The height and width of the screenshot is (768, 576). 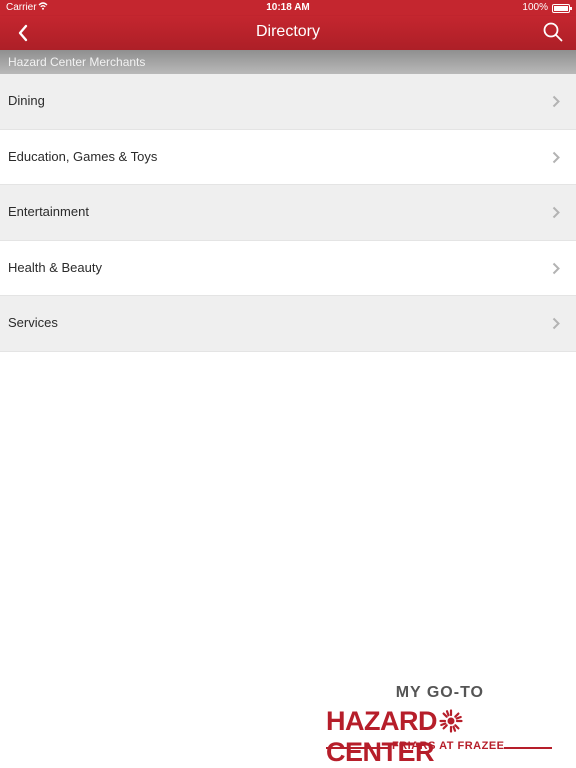 What do you see at coordinates (288, 157) in the screenshot?
I see `list-item-education-games-toys: Education, Games & Toys` at bounding box center [288, 157].